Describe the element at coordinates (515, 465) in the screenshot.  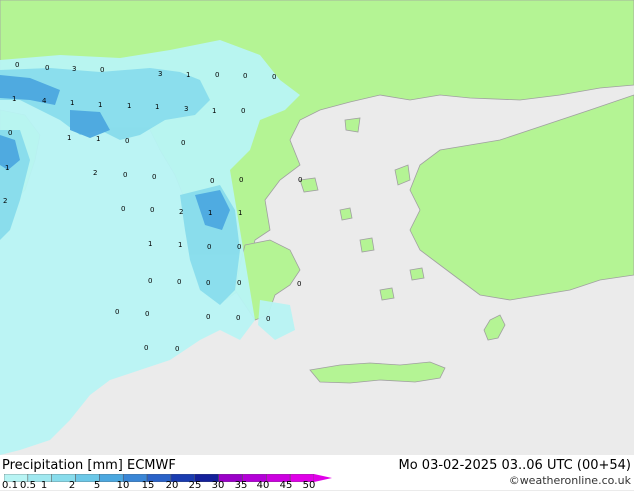
I see `run-info: Mo 03-02-2025 03..06 UTC (00+54)` at that location.